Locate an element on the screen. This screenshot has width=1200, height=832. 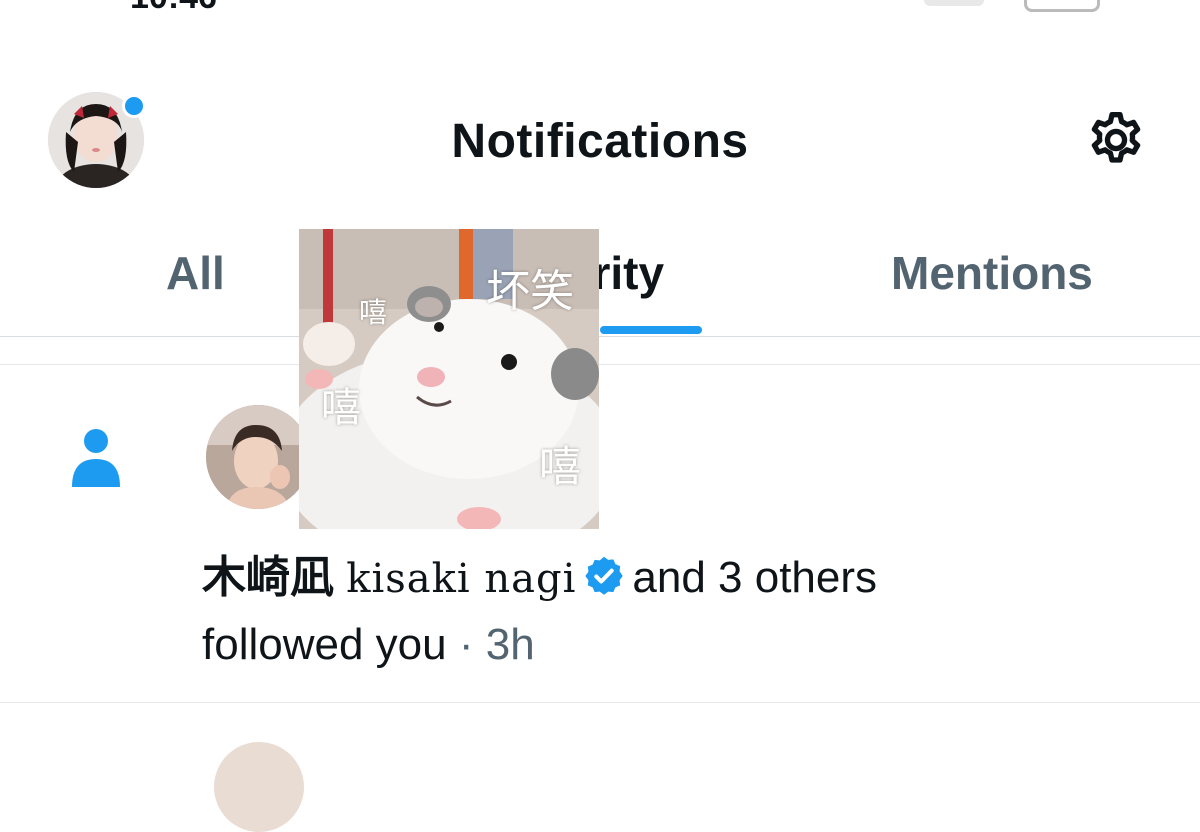
follower-avatar-image is located at coordinates (258, 457).